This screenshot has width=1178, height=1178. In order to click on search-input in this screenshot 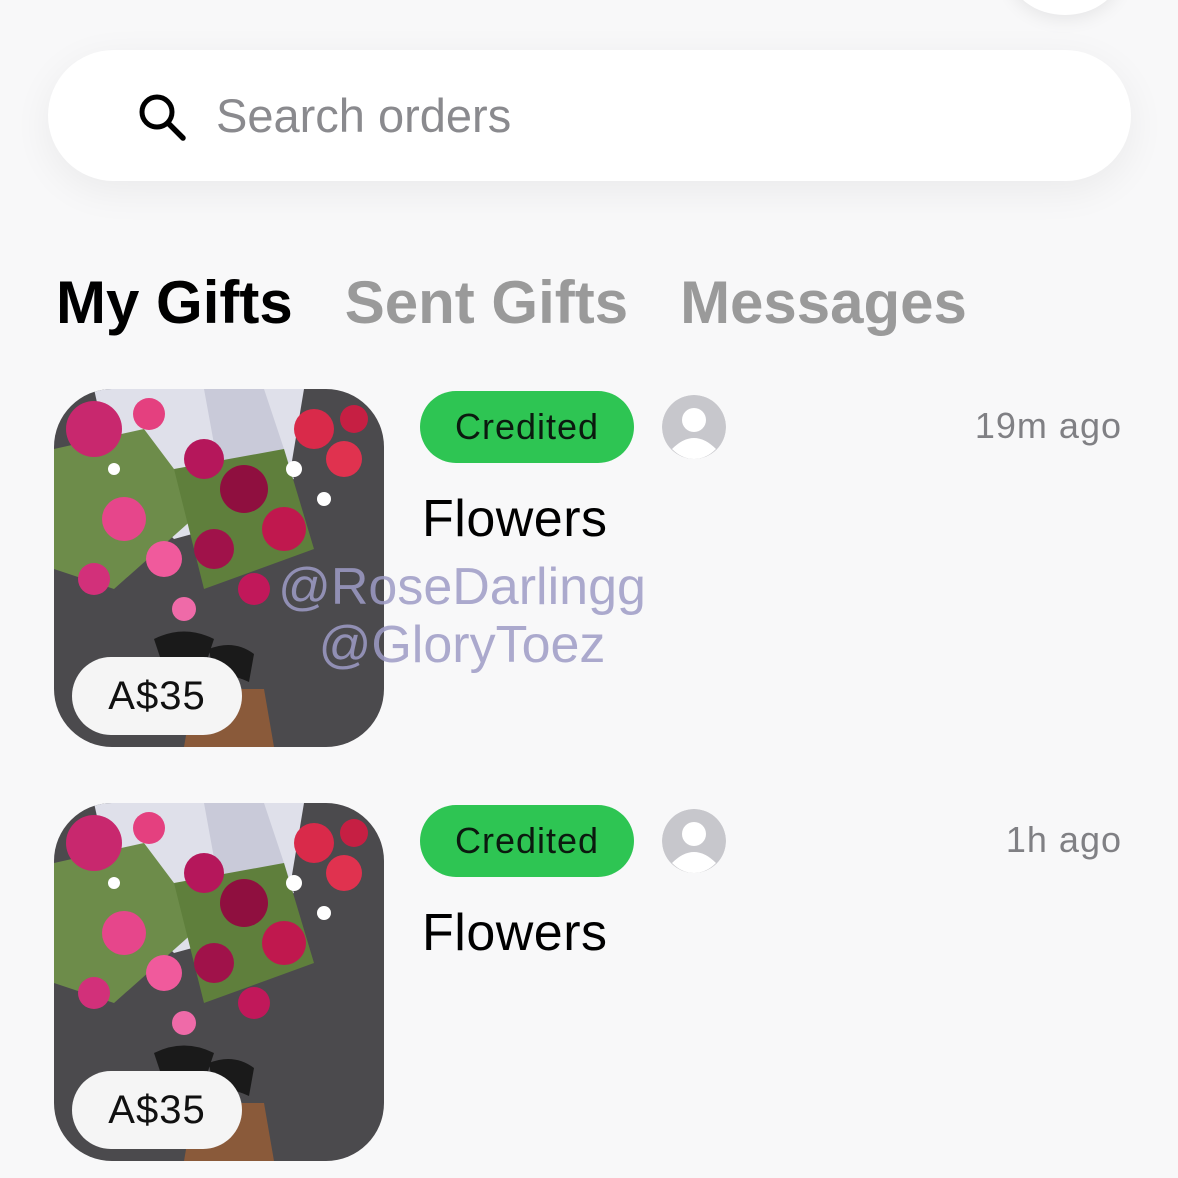, I will do `click(656, 115)`.